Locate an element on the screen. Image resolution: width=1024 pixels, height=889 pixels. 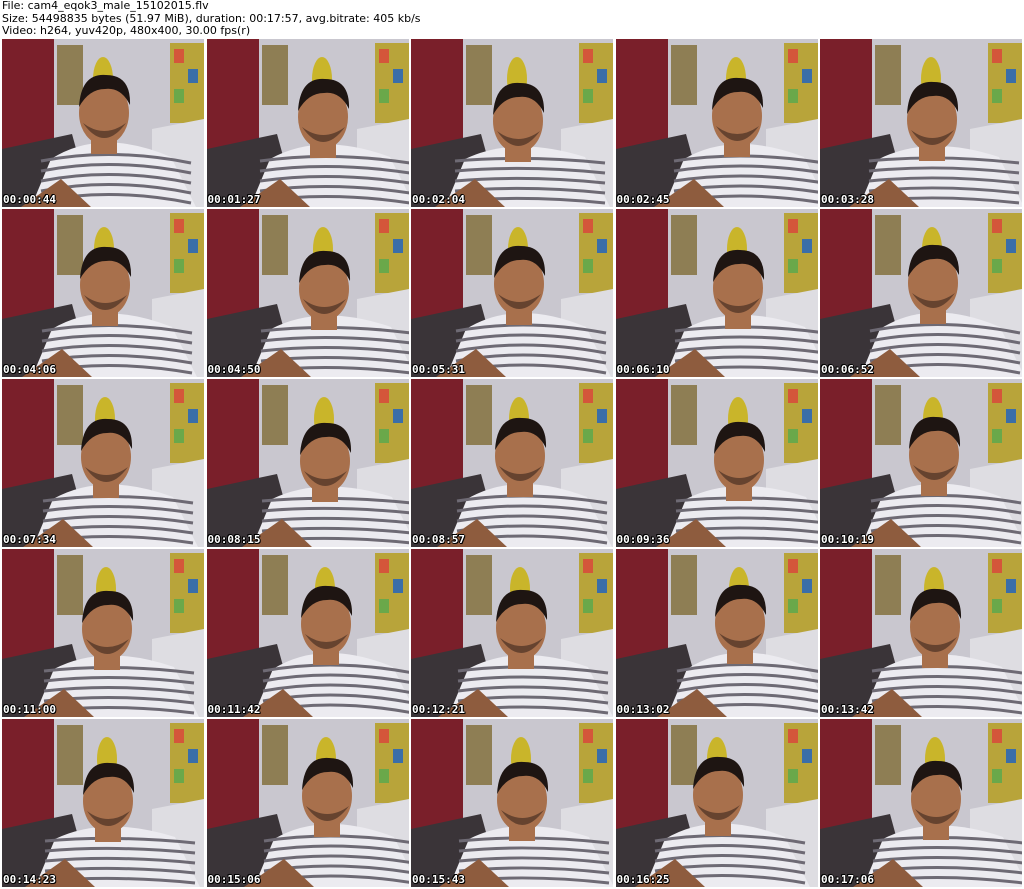
video-frame-thumbnail: 00:06:10 is located at coordinates (716, 293).